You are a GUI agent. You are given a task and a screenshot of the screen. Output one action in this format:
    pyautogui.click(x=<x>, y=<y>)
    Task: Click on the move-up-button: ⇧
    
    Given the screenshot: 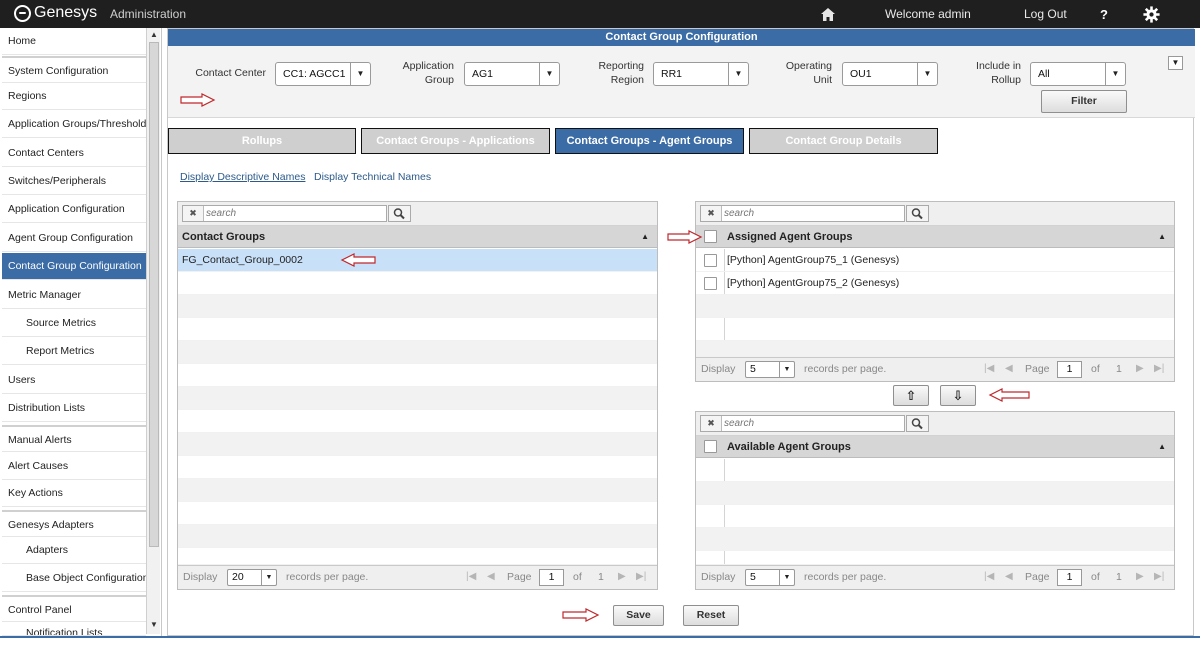 What is the action you would take?
    pyautogui.click(x=911, y=395)
    